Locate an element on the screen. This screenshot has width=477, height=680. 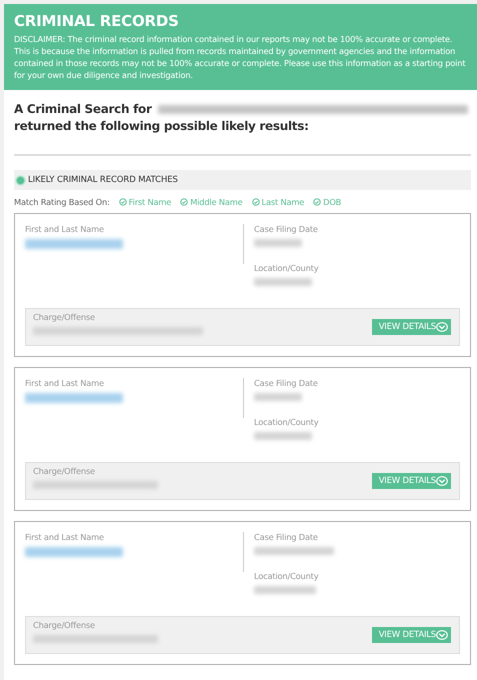
criterion-label: DOB is located at coordinates (332, 202).